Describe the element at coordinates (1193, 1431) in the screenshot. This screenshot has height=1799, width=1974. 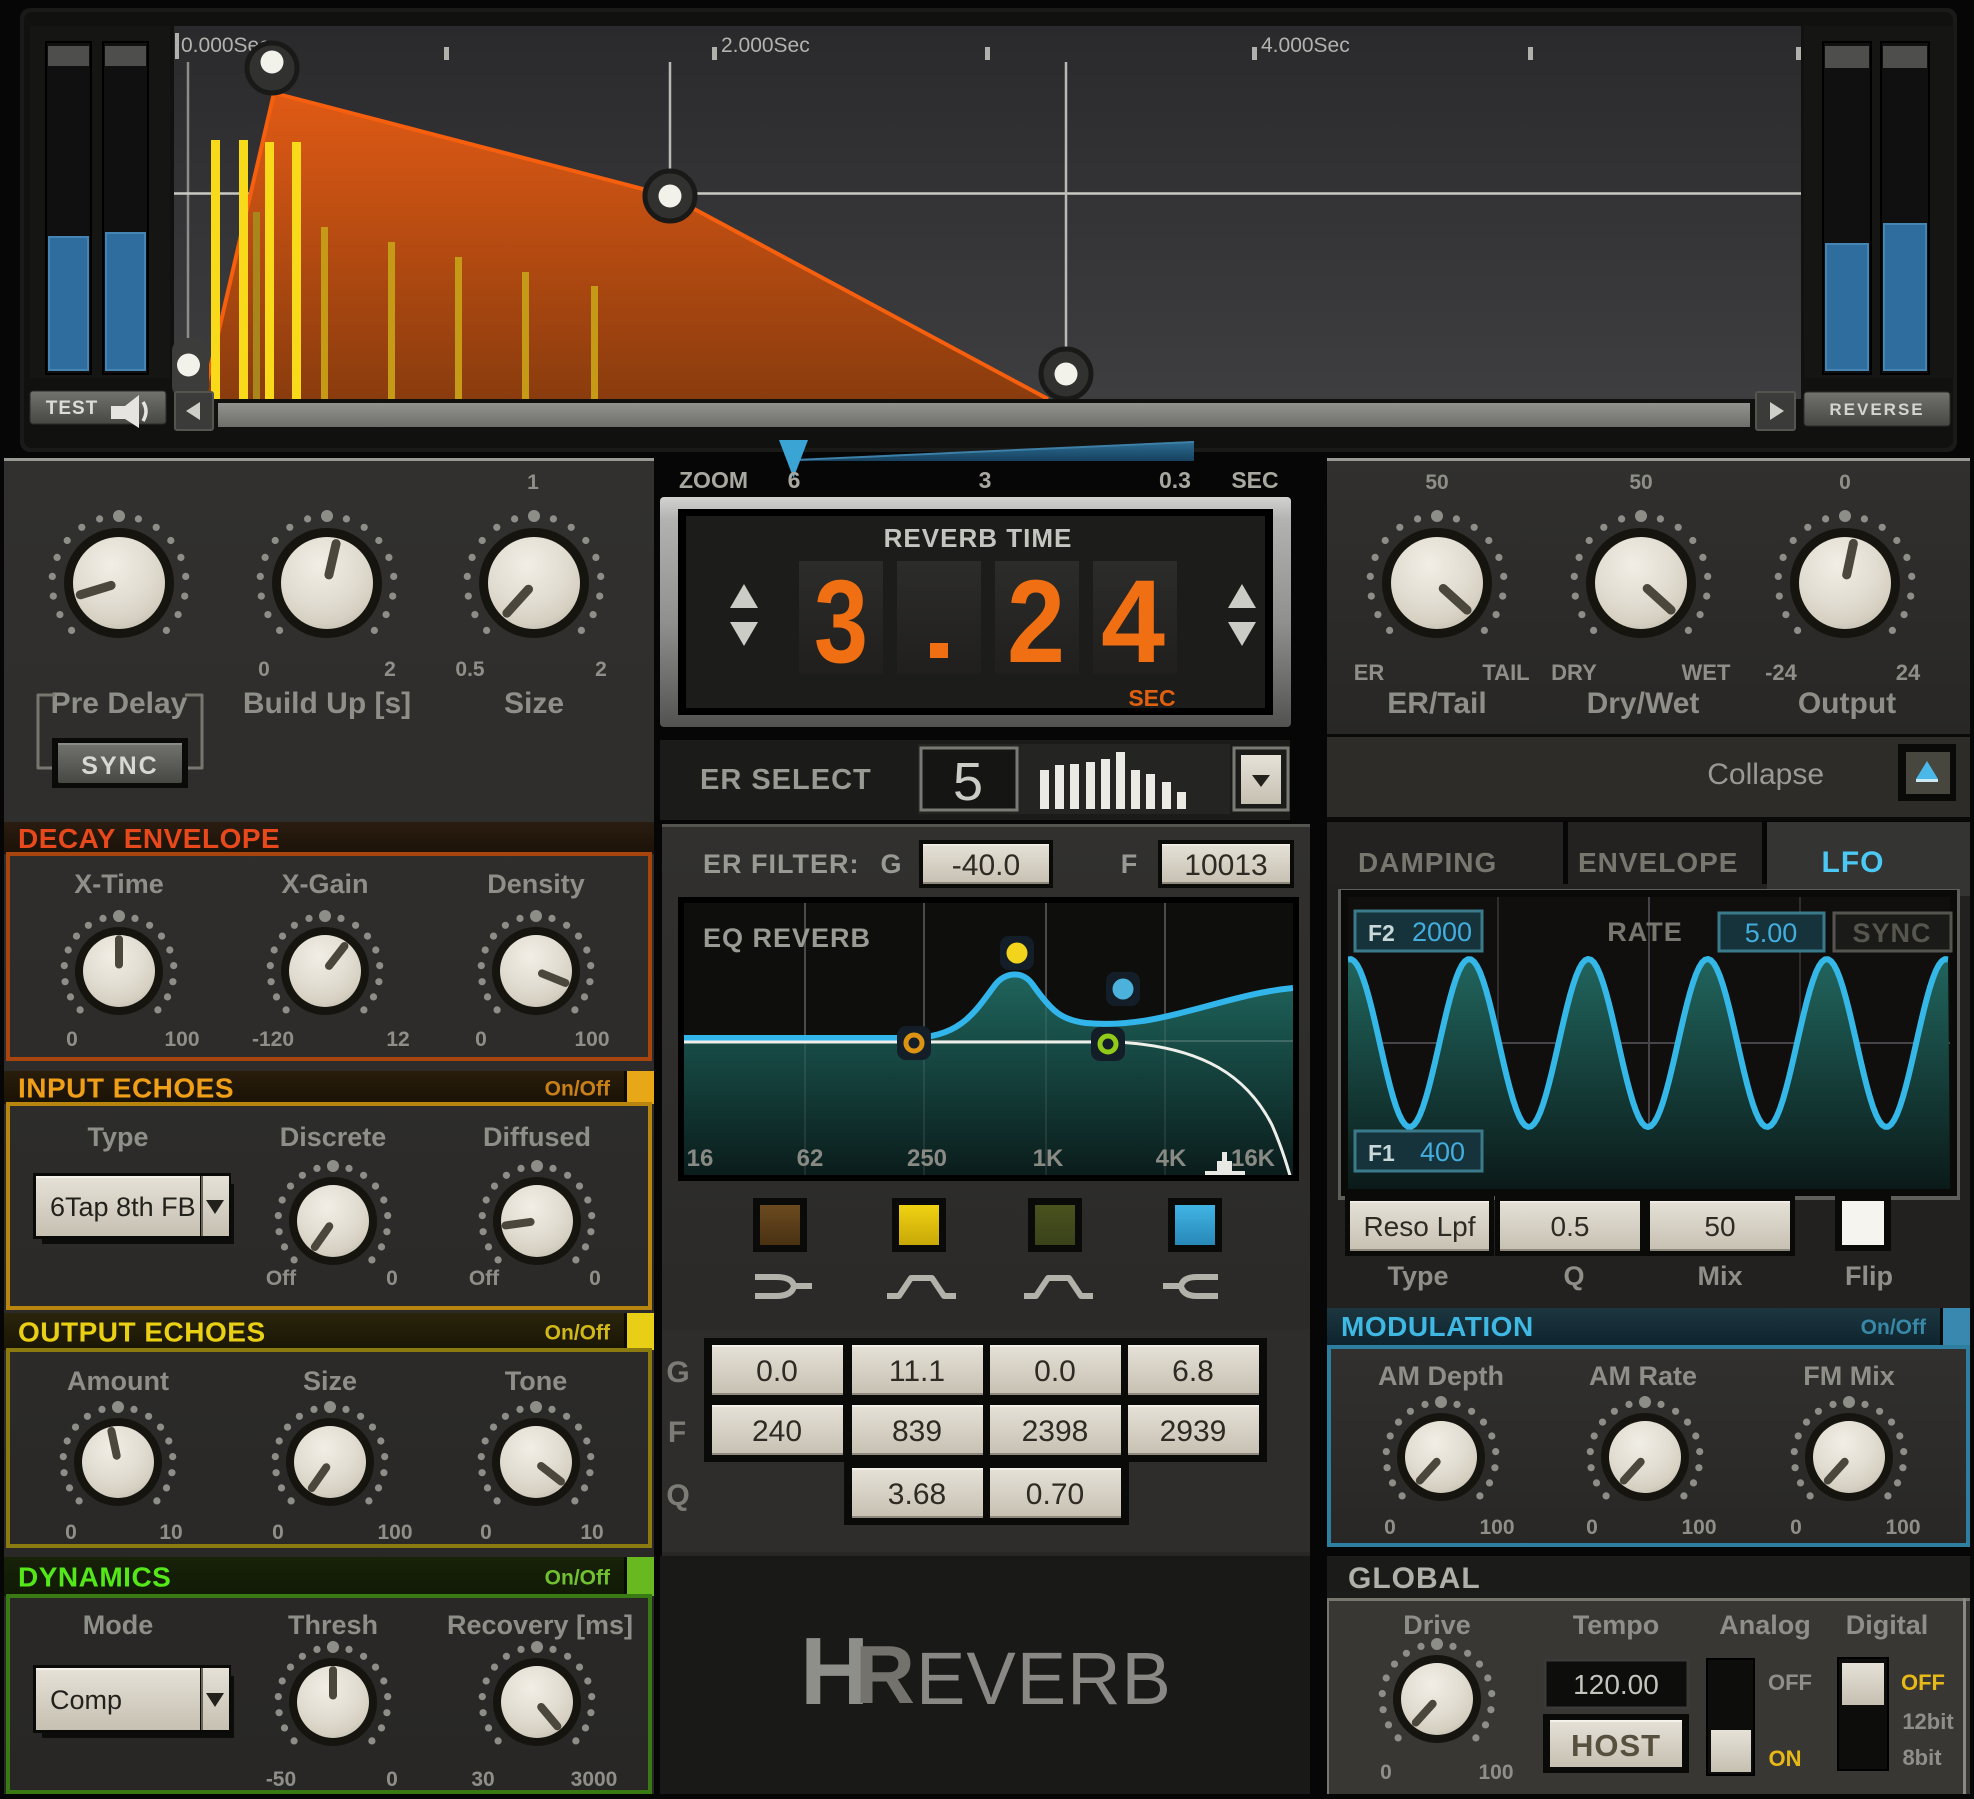
I see `svg-text: 2939` at that location.